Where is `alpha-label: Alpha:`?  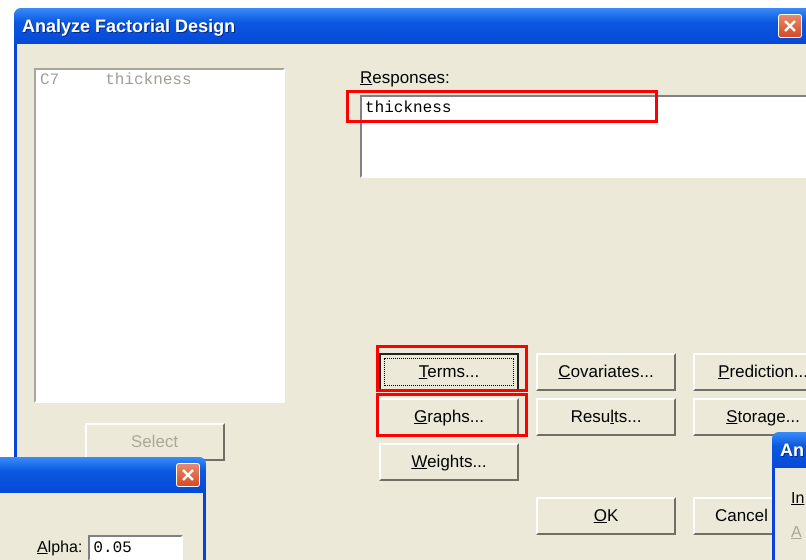
alpha-label: Alpha: is located at coordinates (59, 548).